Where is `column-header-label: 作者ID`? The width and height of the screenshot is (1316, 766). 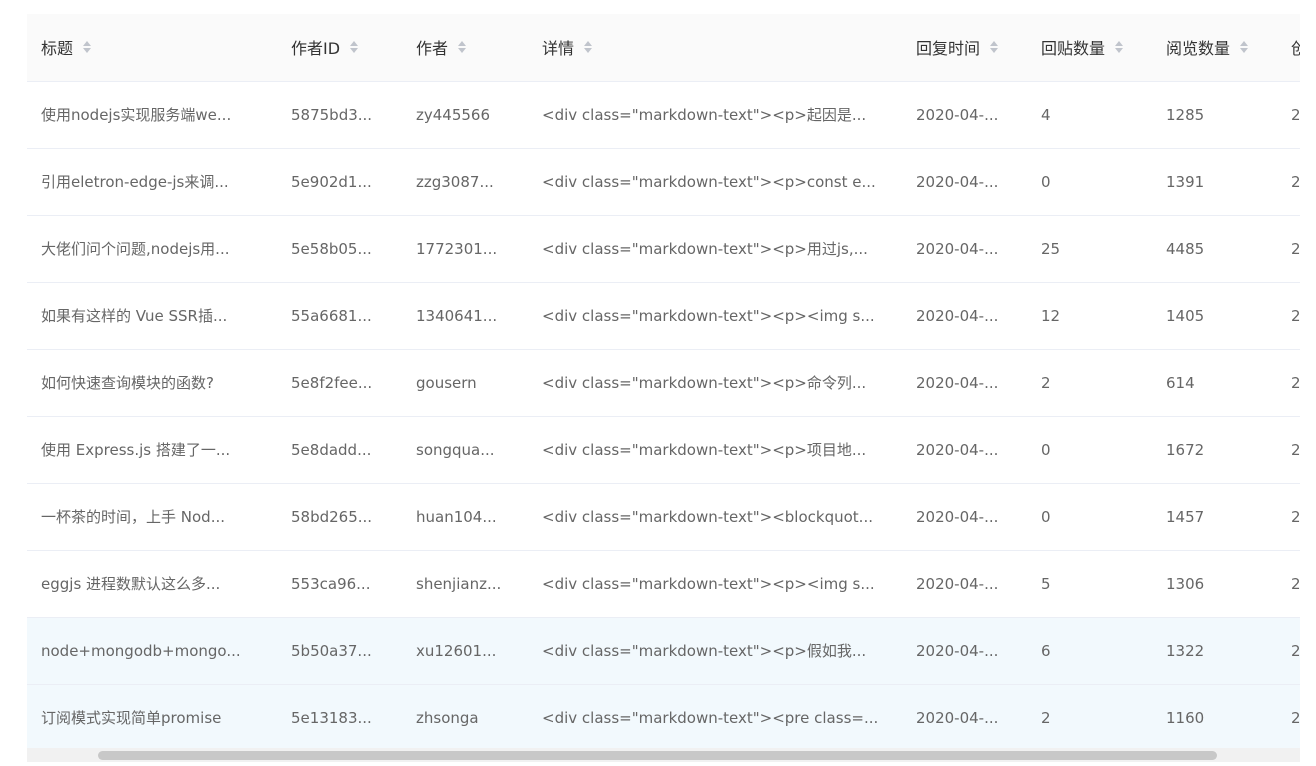
column-header-label: 作者ID is located at coordinates (316, 49).